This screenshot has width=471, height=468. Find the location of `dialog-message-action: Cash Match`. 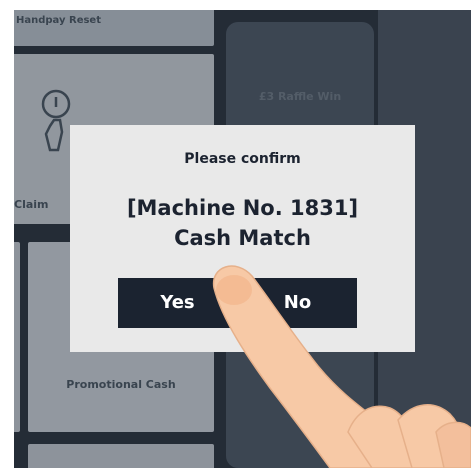

dialog-message-action: Cash Match is located at coordinates (242, 238).